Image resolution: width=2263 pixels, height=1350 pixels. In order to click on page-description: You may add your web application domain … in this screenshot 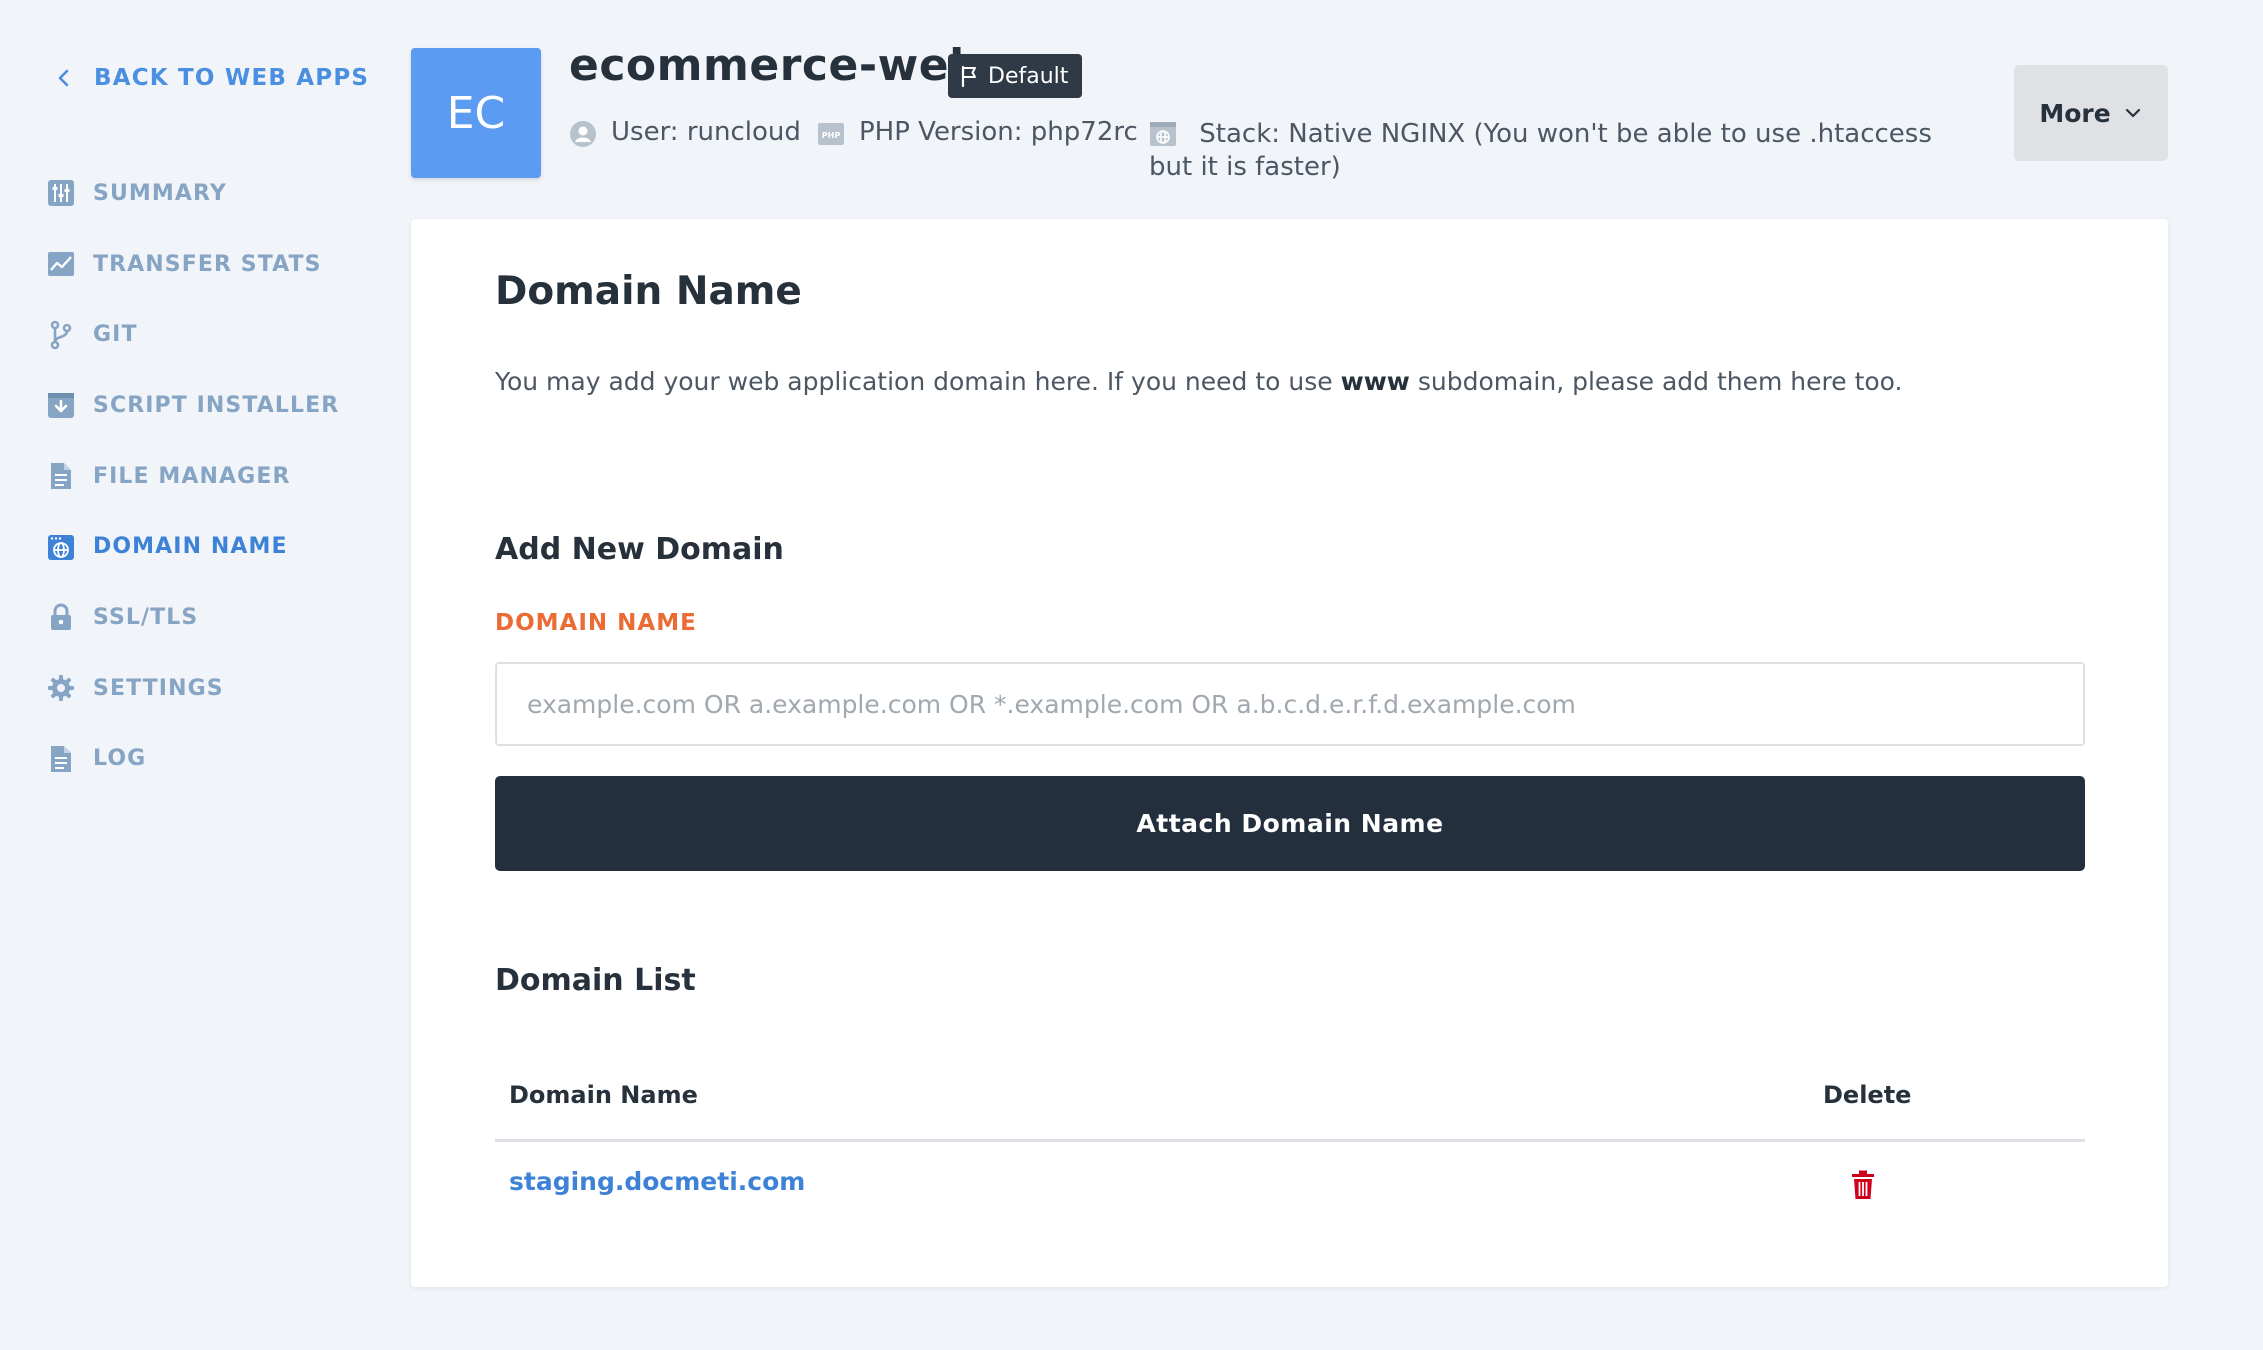, I will do `click(1198, 381)`.